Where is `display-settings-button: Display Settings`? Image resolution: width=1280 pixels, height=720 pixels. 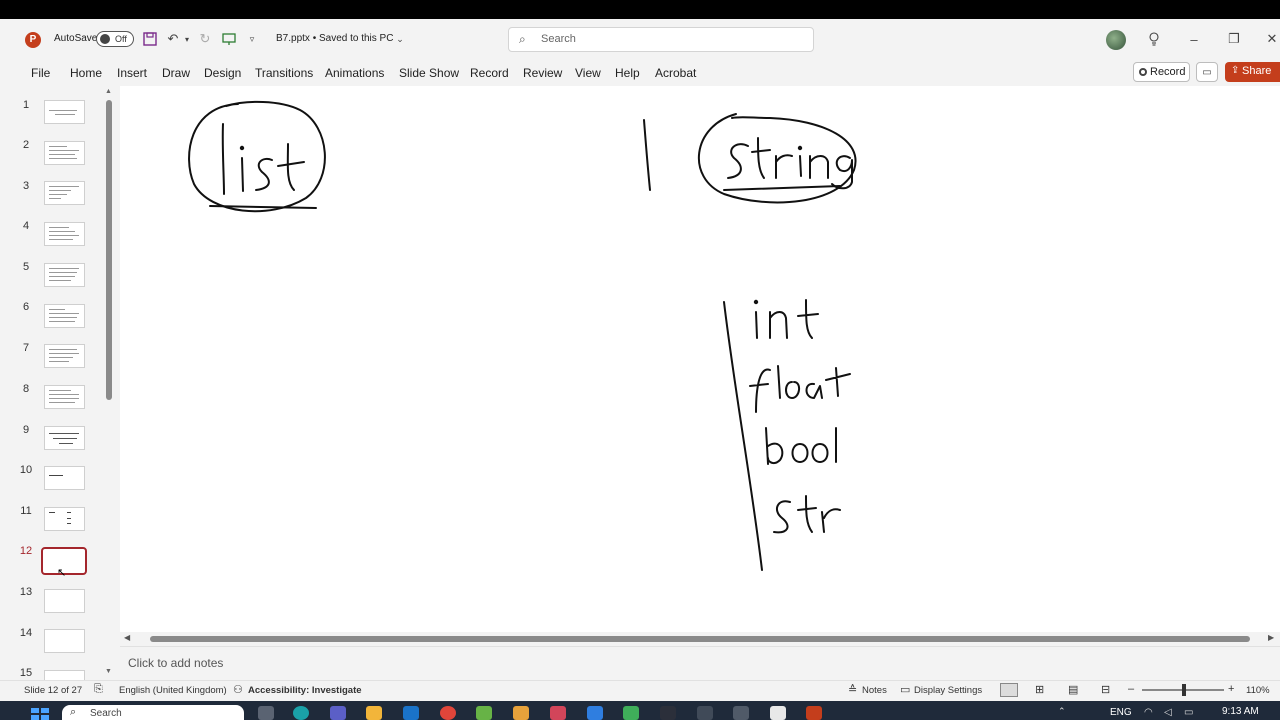 display-settings-button: Display Settings is located at coordinates (948, 690).